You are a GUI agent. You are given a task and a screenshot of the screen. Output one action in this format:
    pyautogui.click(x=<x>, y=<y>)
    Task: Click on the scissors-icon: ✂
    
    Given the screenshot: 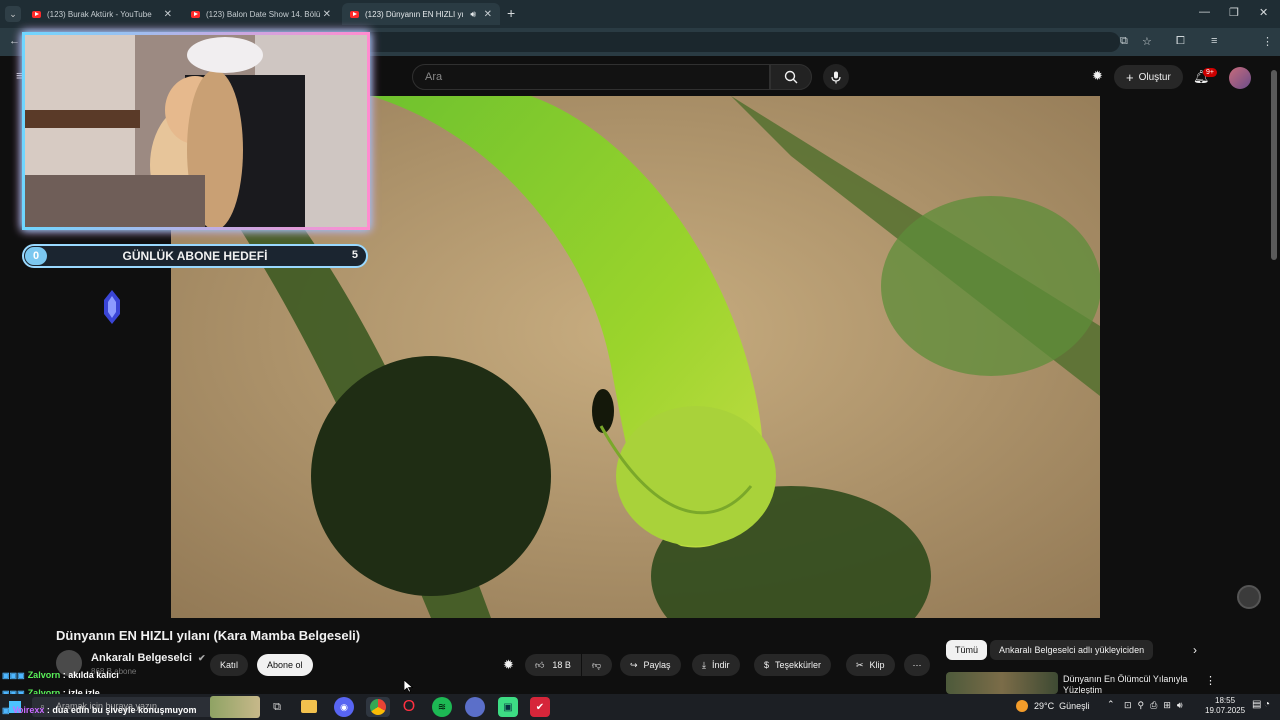 What is the action you would take?
    pyautogui.click(x=860, y=664)
    